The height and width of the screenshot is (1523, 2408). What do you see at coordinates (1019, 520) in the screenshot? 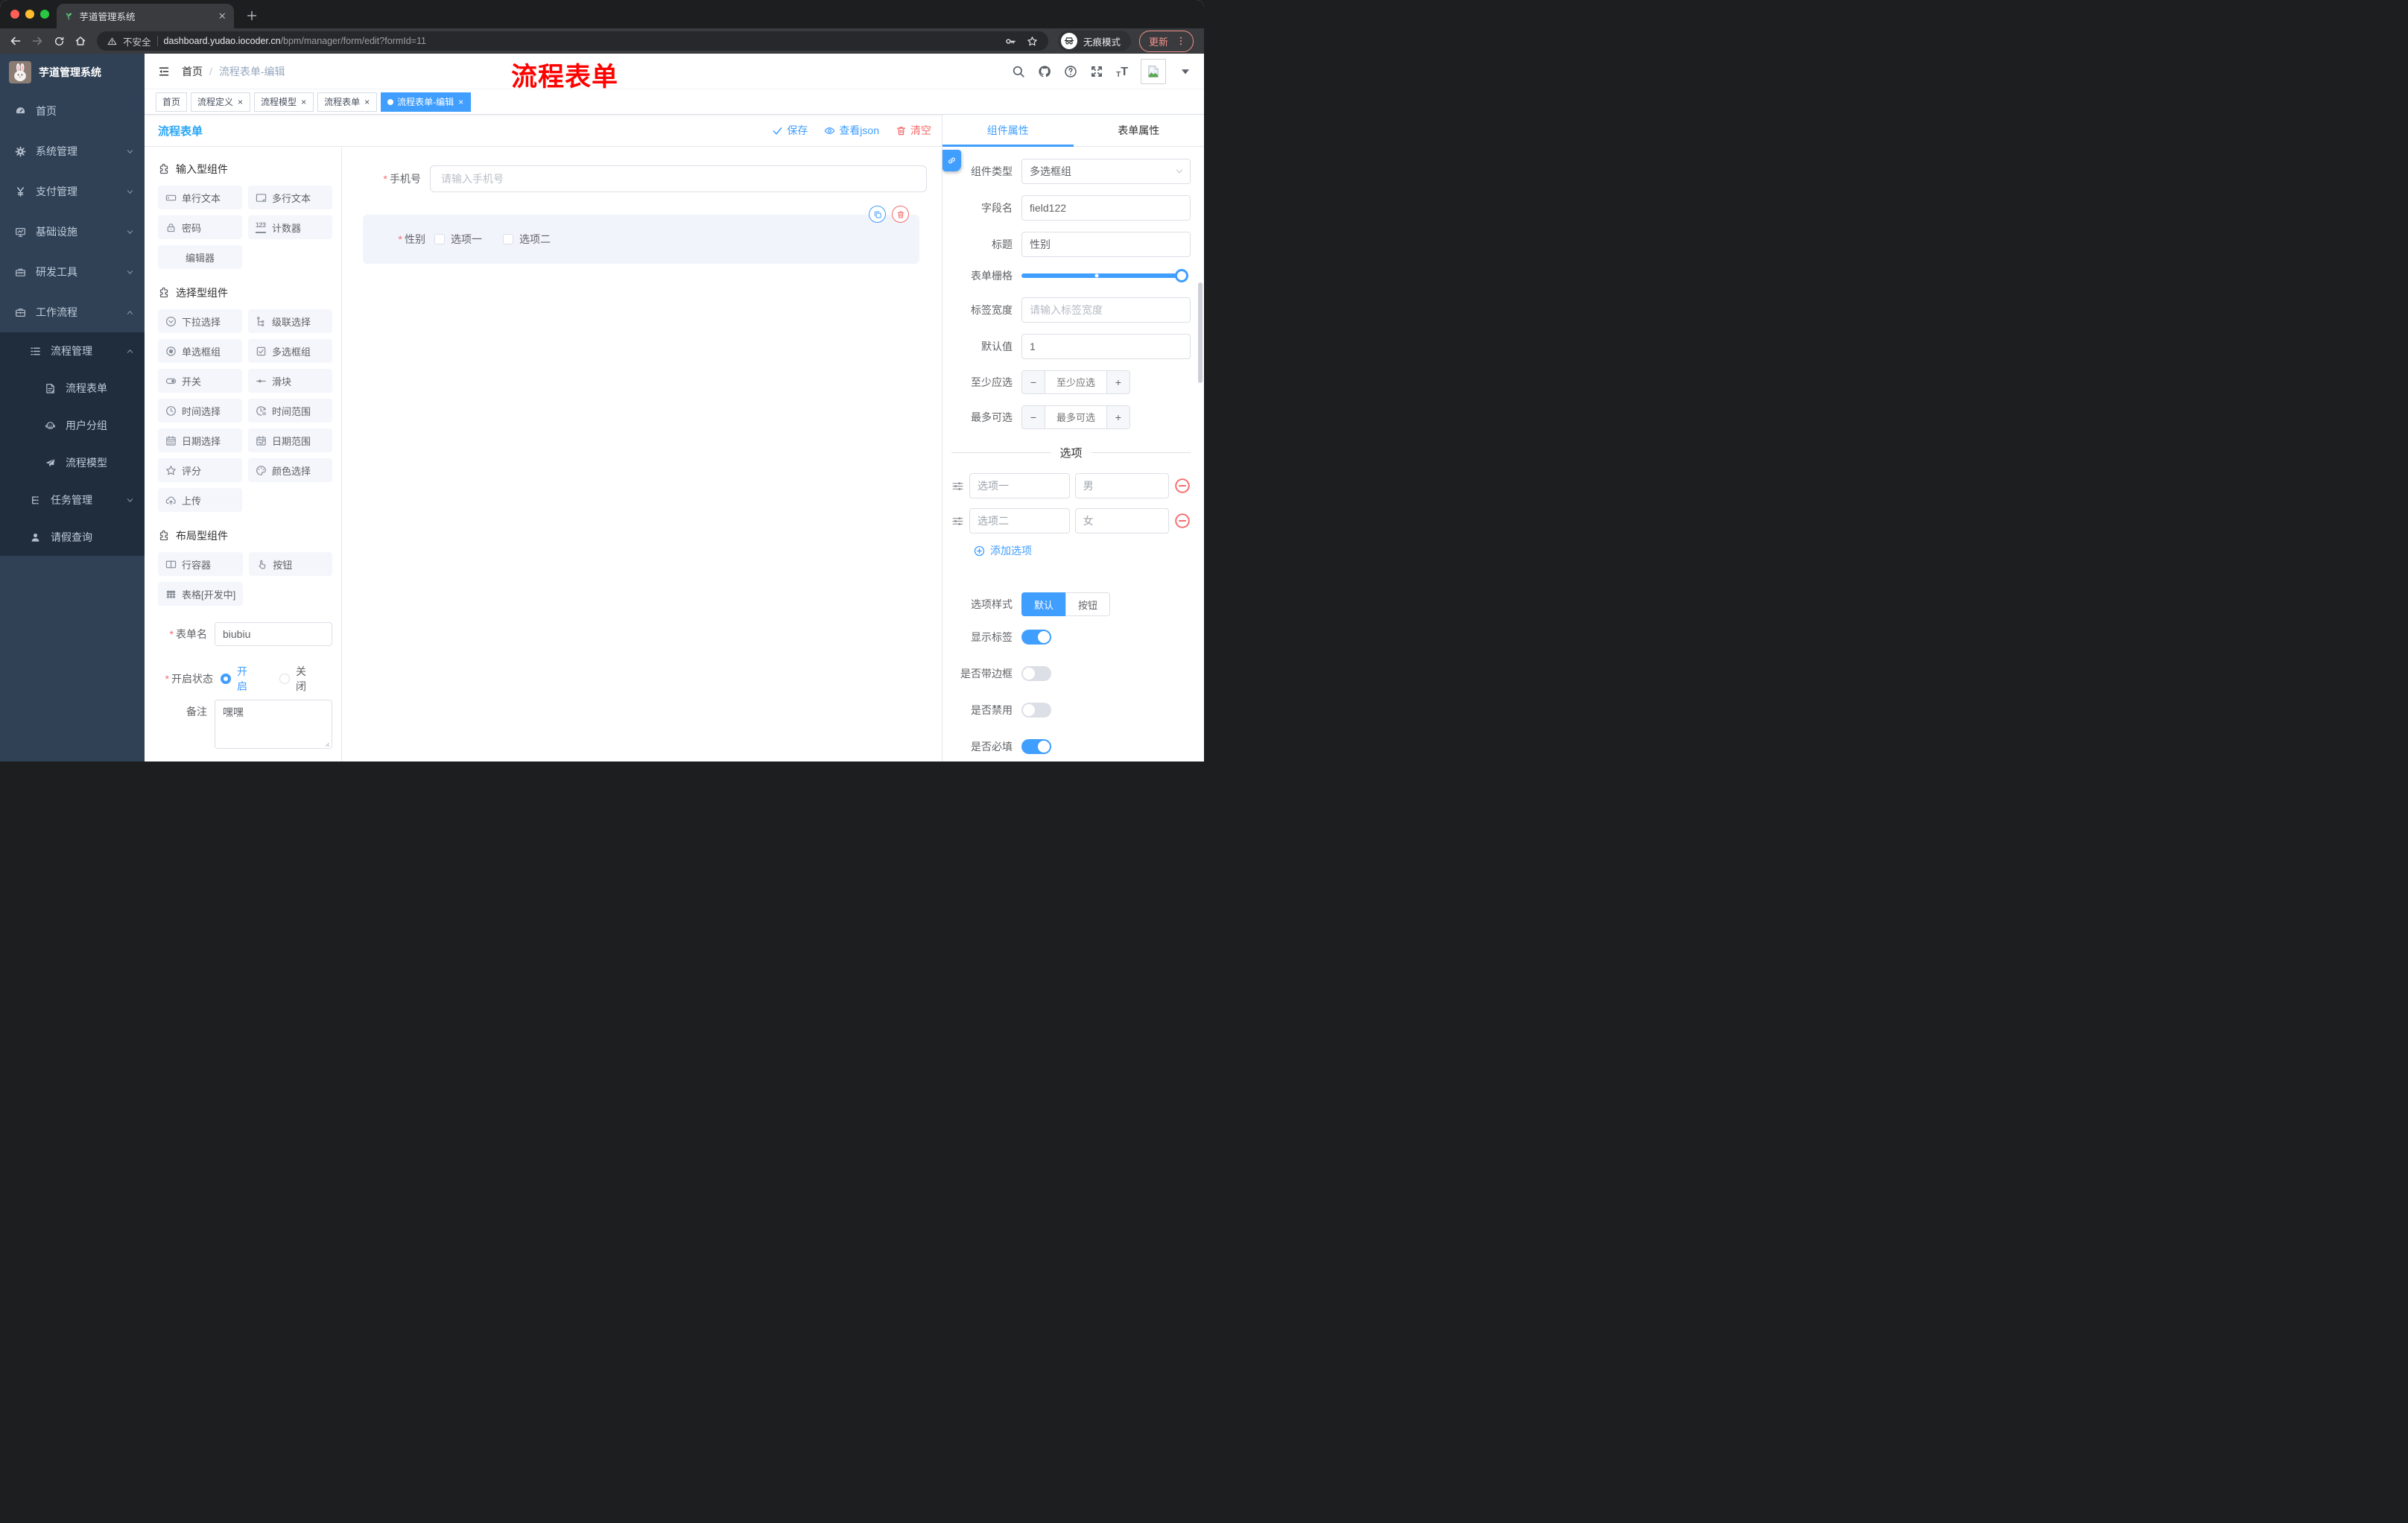
I see `option-label-input: 选项二` at bounding box center [1019, 520].